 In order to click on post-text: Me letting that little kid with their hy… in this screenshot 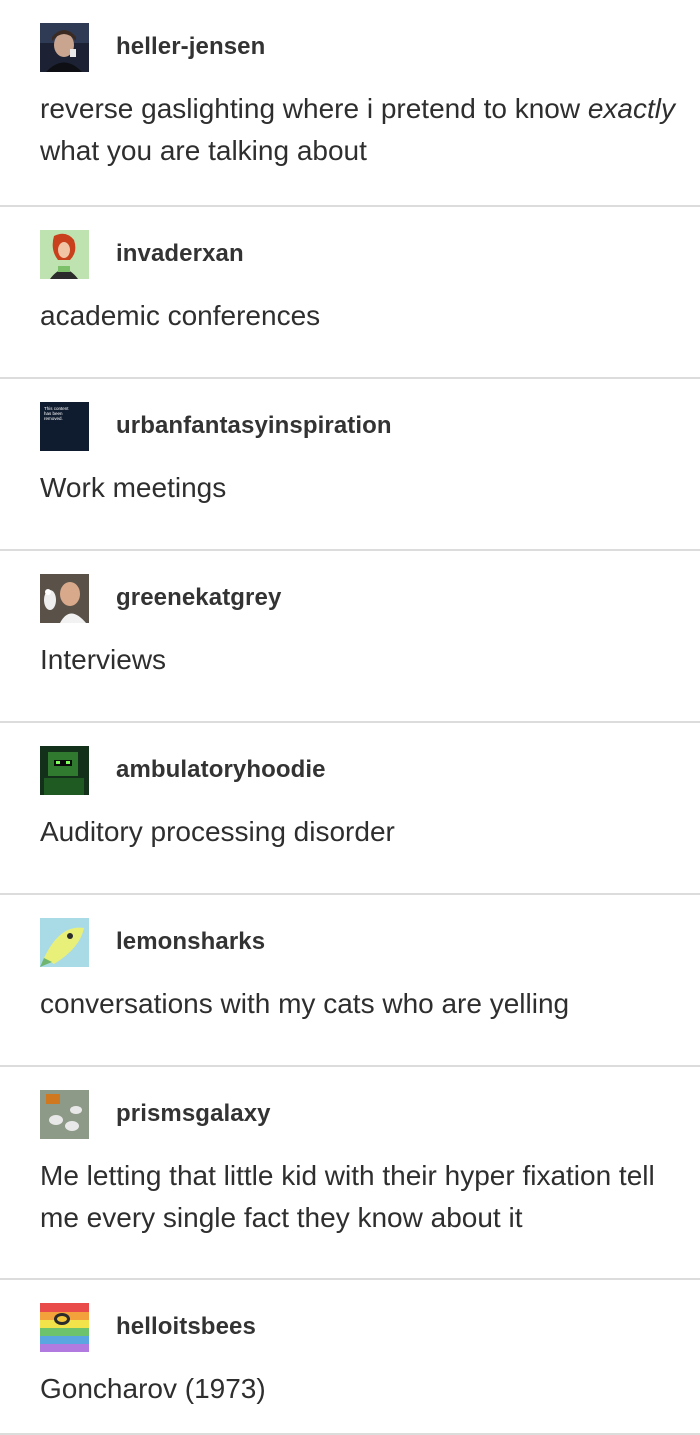, I will do `click(347, 1196)`.